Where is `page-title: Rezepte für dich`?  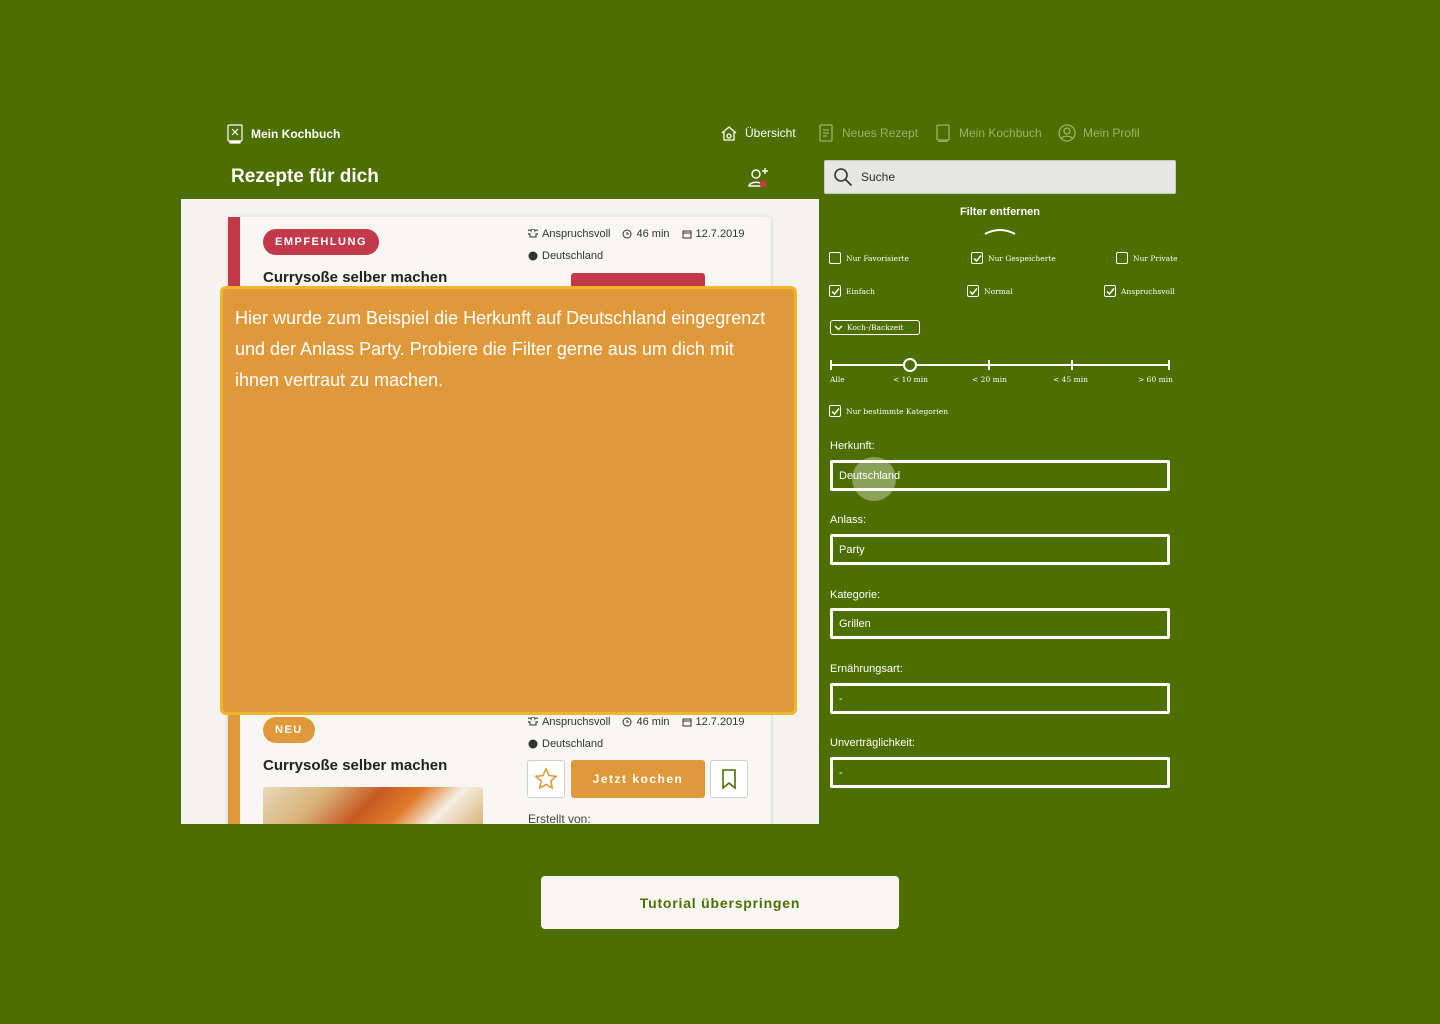 page-title: Rezepte für dich is located at coordinates (305, 176).